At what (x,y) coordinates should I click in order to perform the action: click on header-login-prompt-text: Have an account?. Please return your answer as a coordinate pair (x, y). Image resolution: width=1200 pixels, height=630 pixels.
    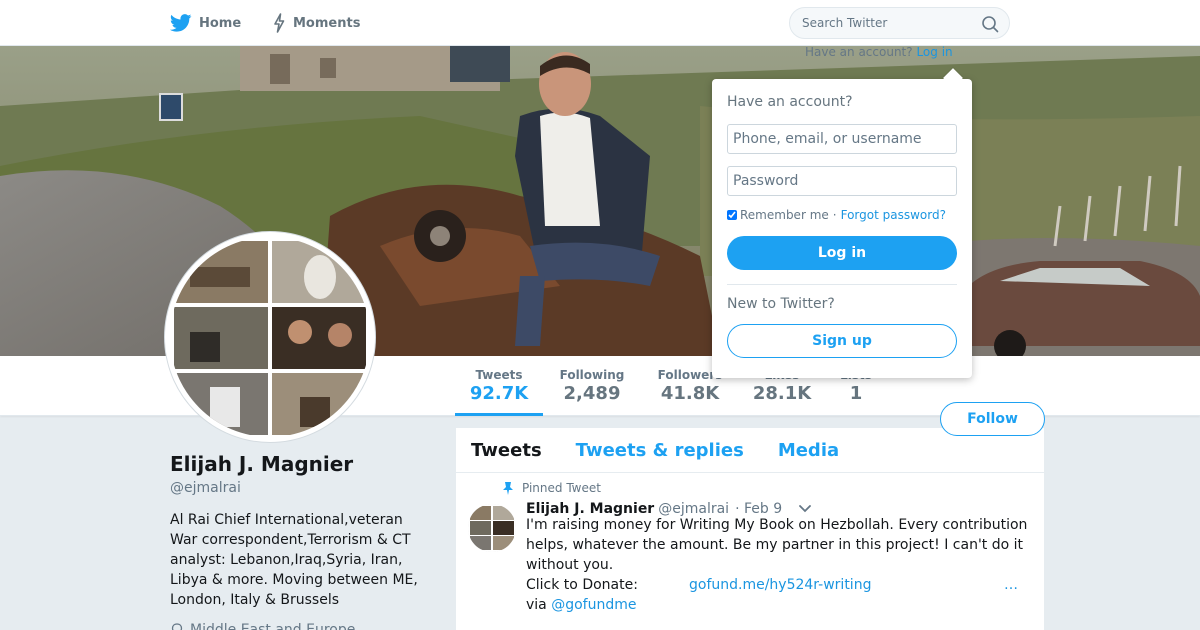
    Looking at the image, I should click on (859, 52).